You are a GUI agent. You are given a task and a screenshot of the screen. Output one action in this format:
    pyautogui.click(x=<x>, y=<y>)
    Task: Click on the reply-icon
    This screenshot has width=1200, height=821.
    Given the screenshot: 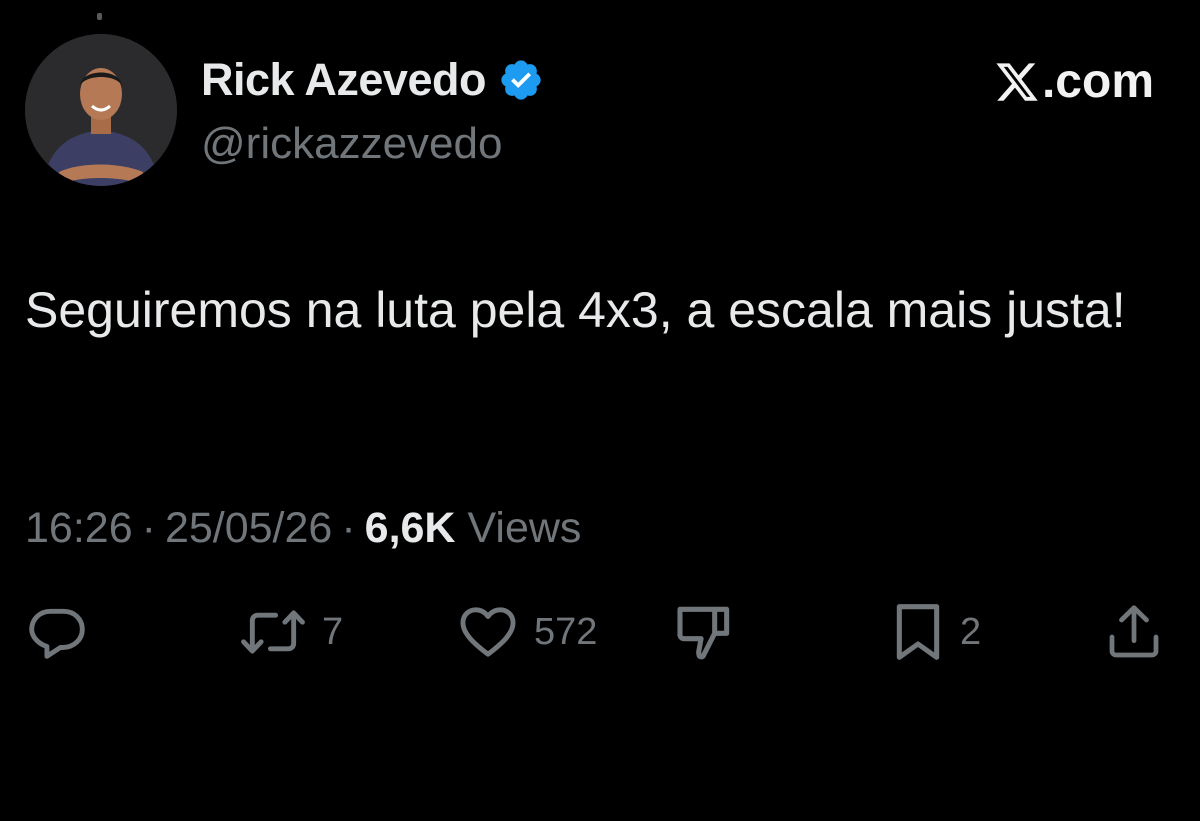 What is the action you would take?
    pyautogui.click(x=57, y=632)
    